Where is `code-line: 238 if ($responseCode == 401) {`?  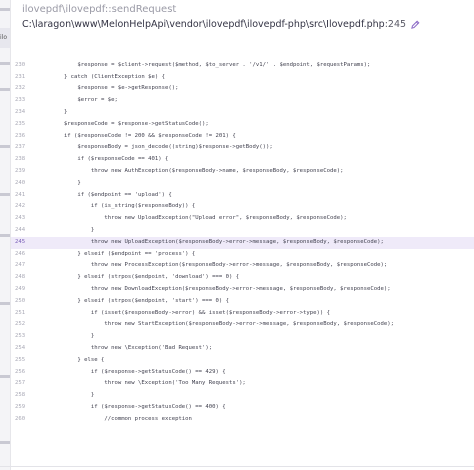
code-line: 238 if ($responseCode == 401) { is located at coordinates (242, 160).